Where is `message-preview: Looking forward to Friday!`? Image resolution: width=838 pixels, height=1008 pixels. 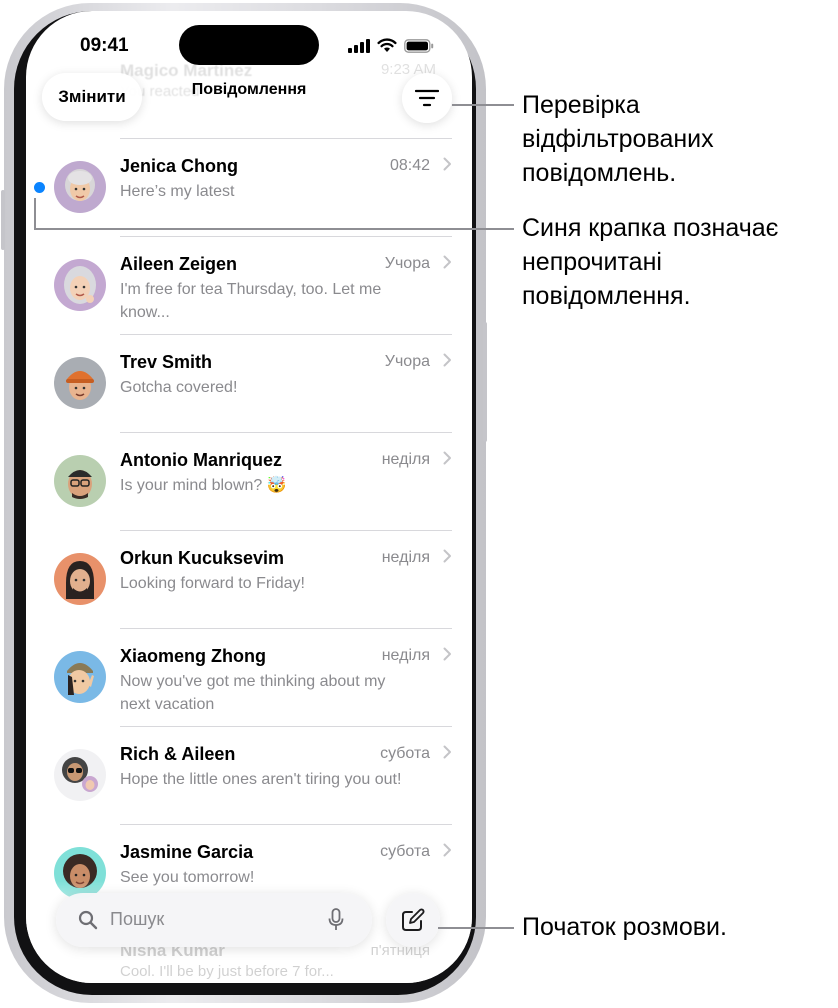
message-preview: Looking forward to Friday! is located at coordinates (212, 583).